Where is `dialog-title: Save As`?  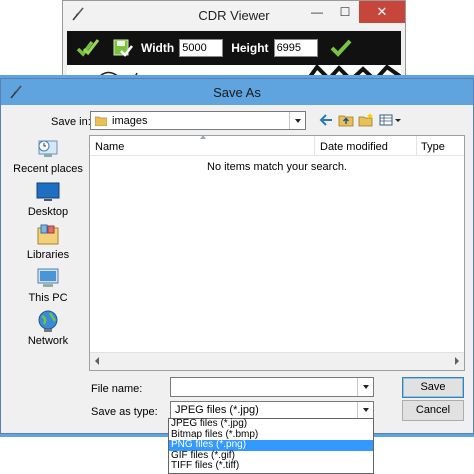 dialog-title: Save As is located at coordinates (237, 92).